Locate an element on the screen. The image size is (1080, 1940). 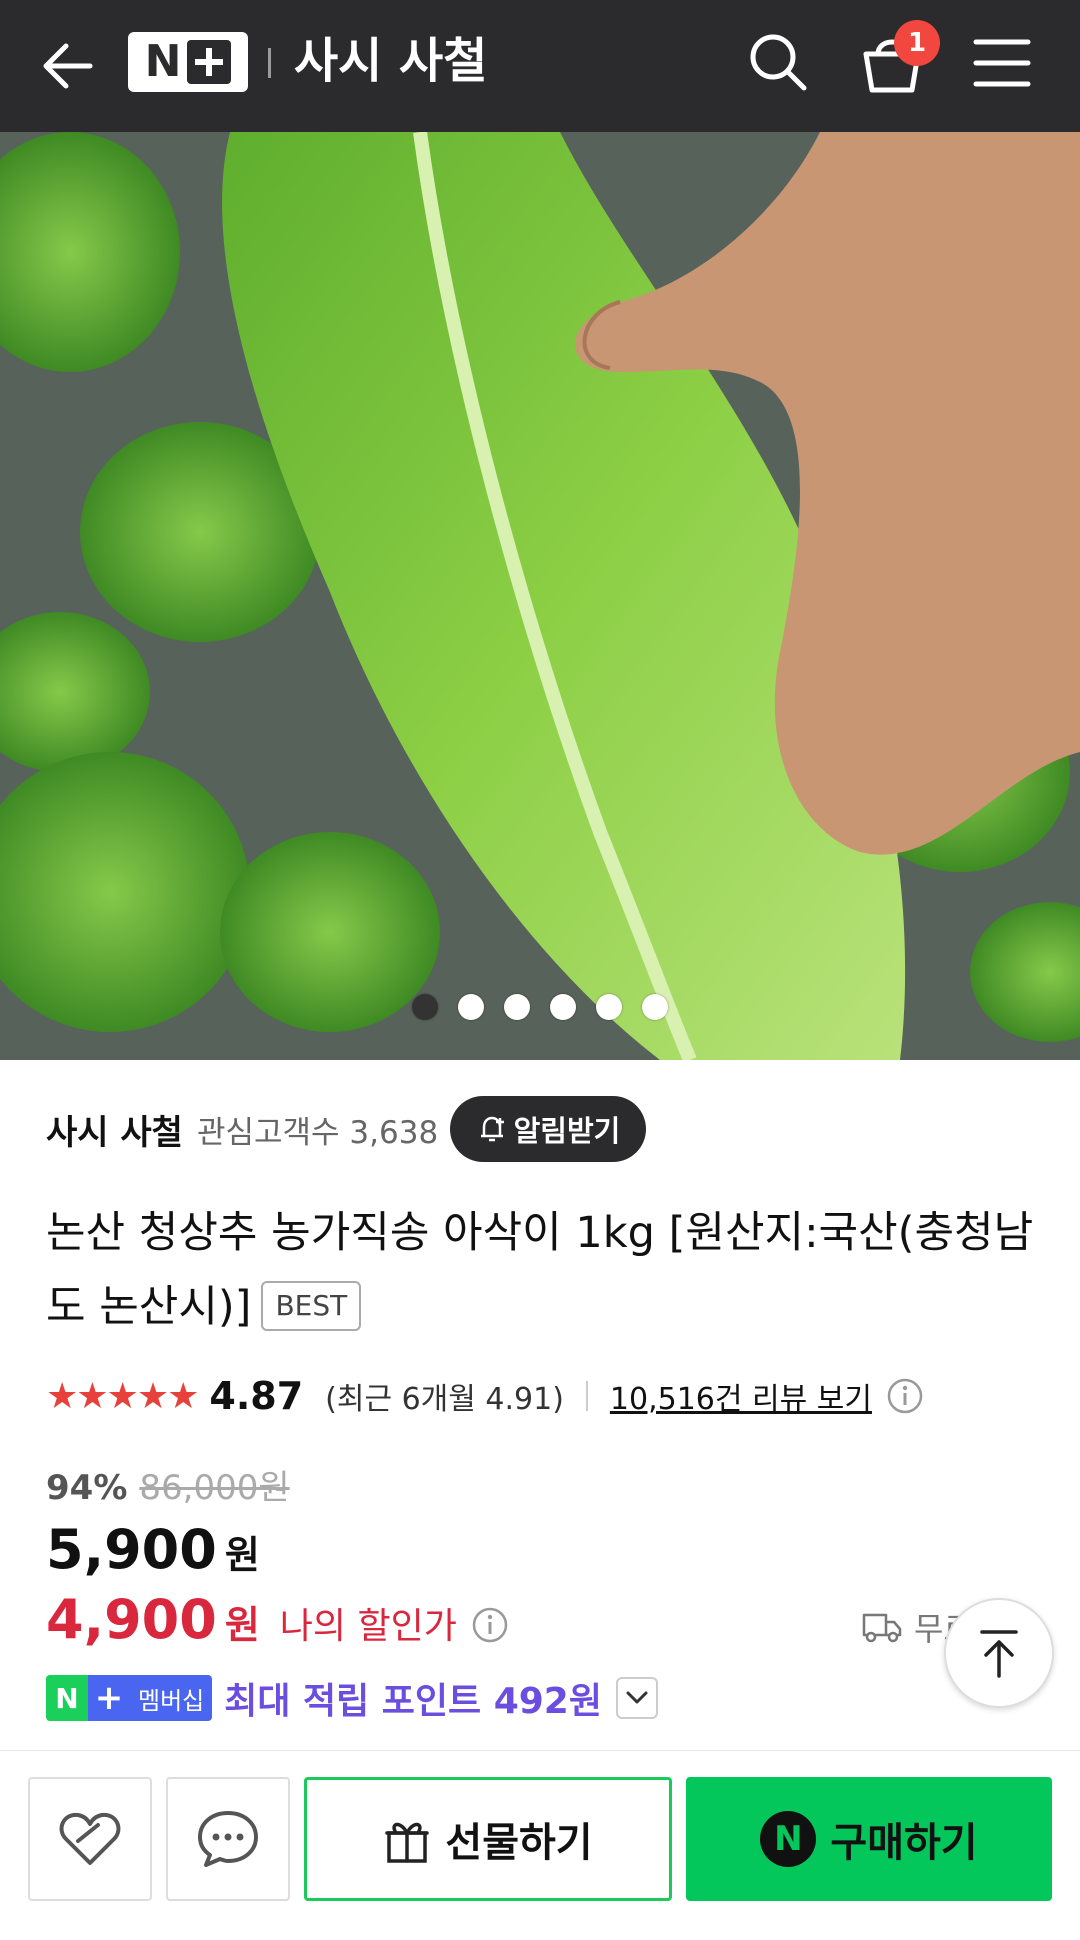
max-points: 최대 적립 포인트 492원 is located at coordinates (413, 1701).